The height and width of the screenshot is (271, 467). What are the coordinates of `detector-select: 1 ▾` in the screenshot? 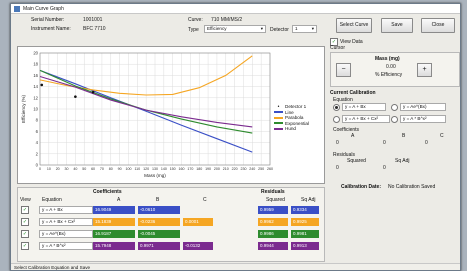 It's located at (304, 29).